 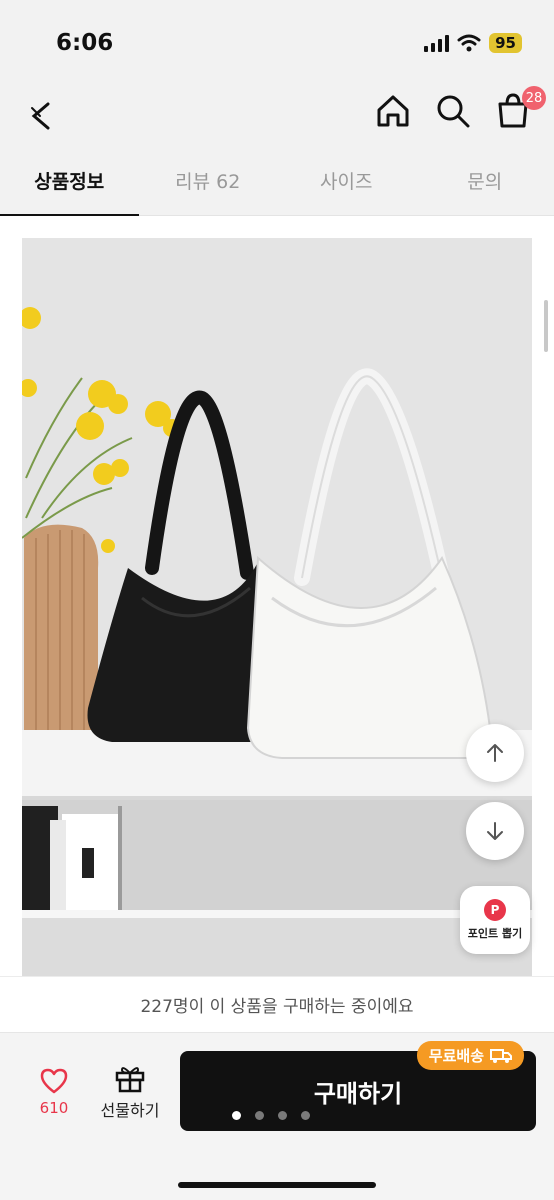 I want to click on purchase-bar: 610 선물하기 구매하기 무료배송, so click(x=277, y=1116).